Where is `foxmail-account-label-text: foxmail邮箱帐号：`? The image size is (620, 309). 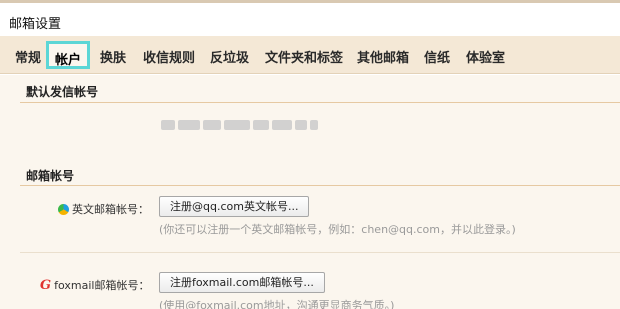 foxmail-account-label-text: foxmail邮箱帐号： is located at coordinates (102, 285).